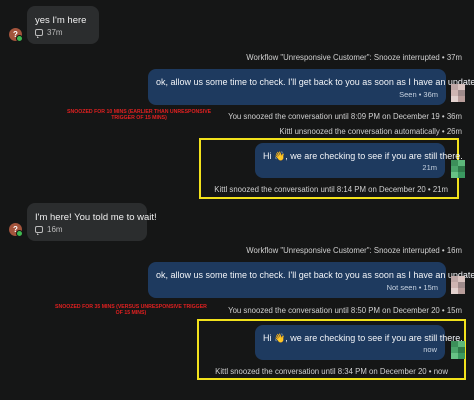 The width and height of the screenshot is (474, 400). I want to click on message-time: 16m, so click(55, 229).